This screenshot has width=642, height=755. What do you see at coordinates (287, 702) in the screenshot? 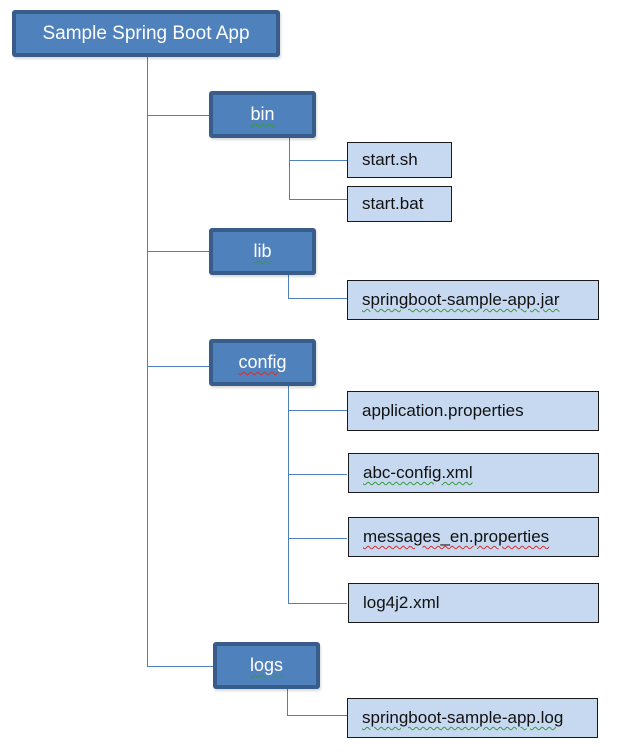
I see `logs-branch` at bounding box center [287, 702].